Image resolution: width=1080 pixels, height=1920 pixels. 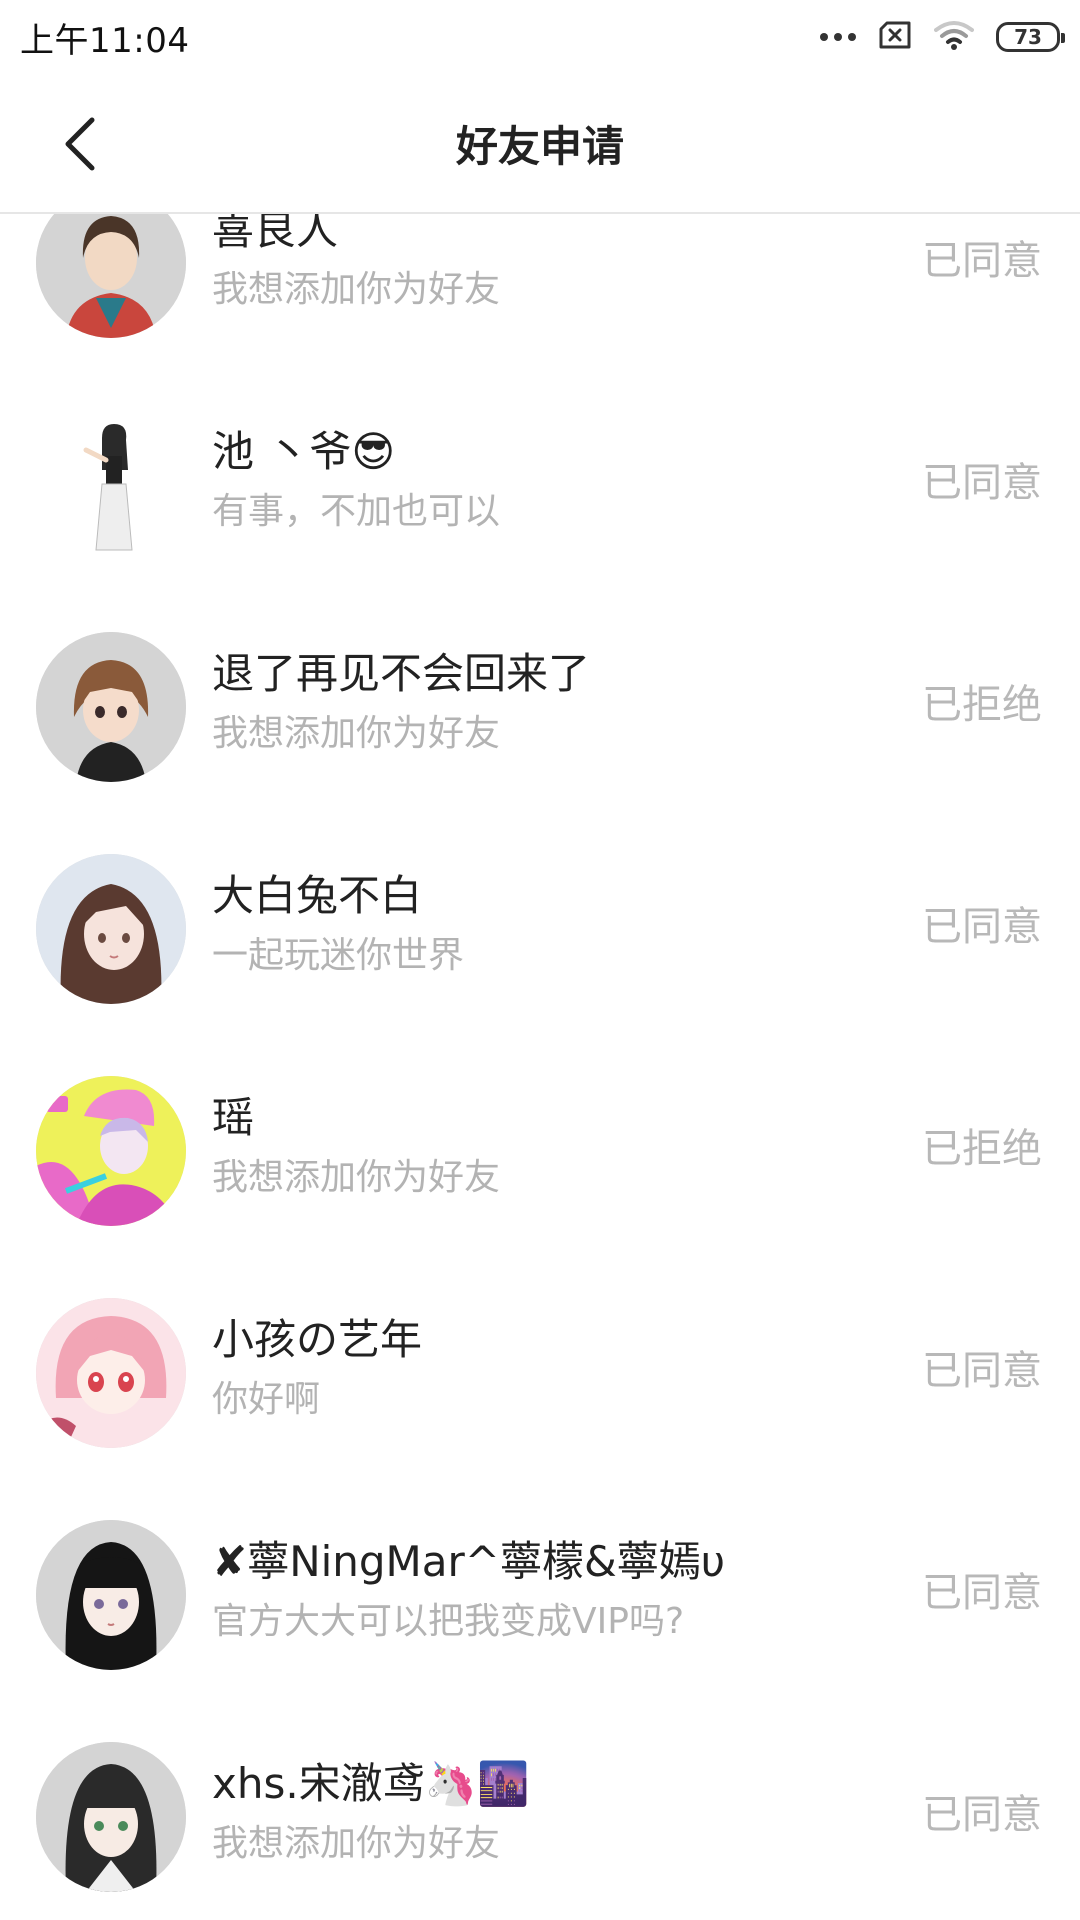 I want to click on requester-name: 大白兔不白, so click(x=317, y=895).